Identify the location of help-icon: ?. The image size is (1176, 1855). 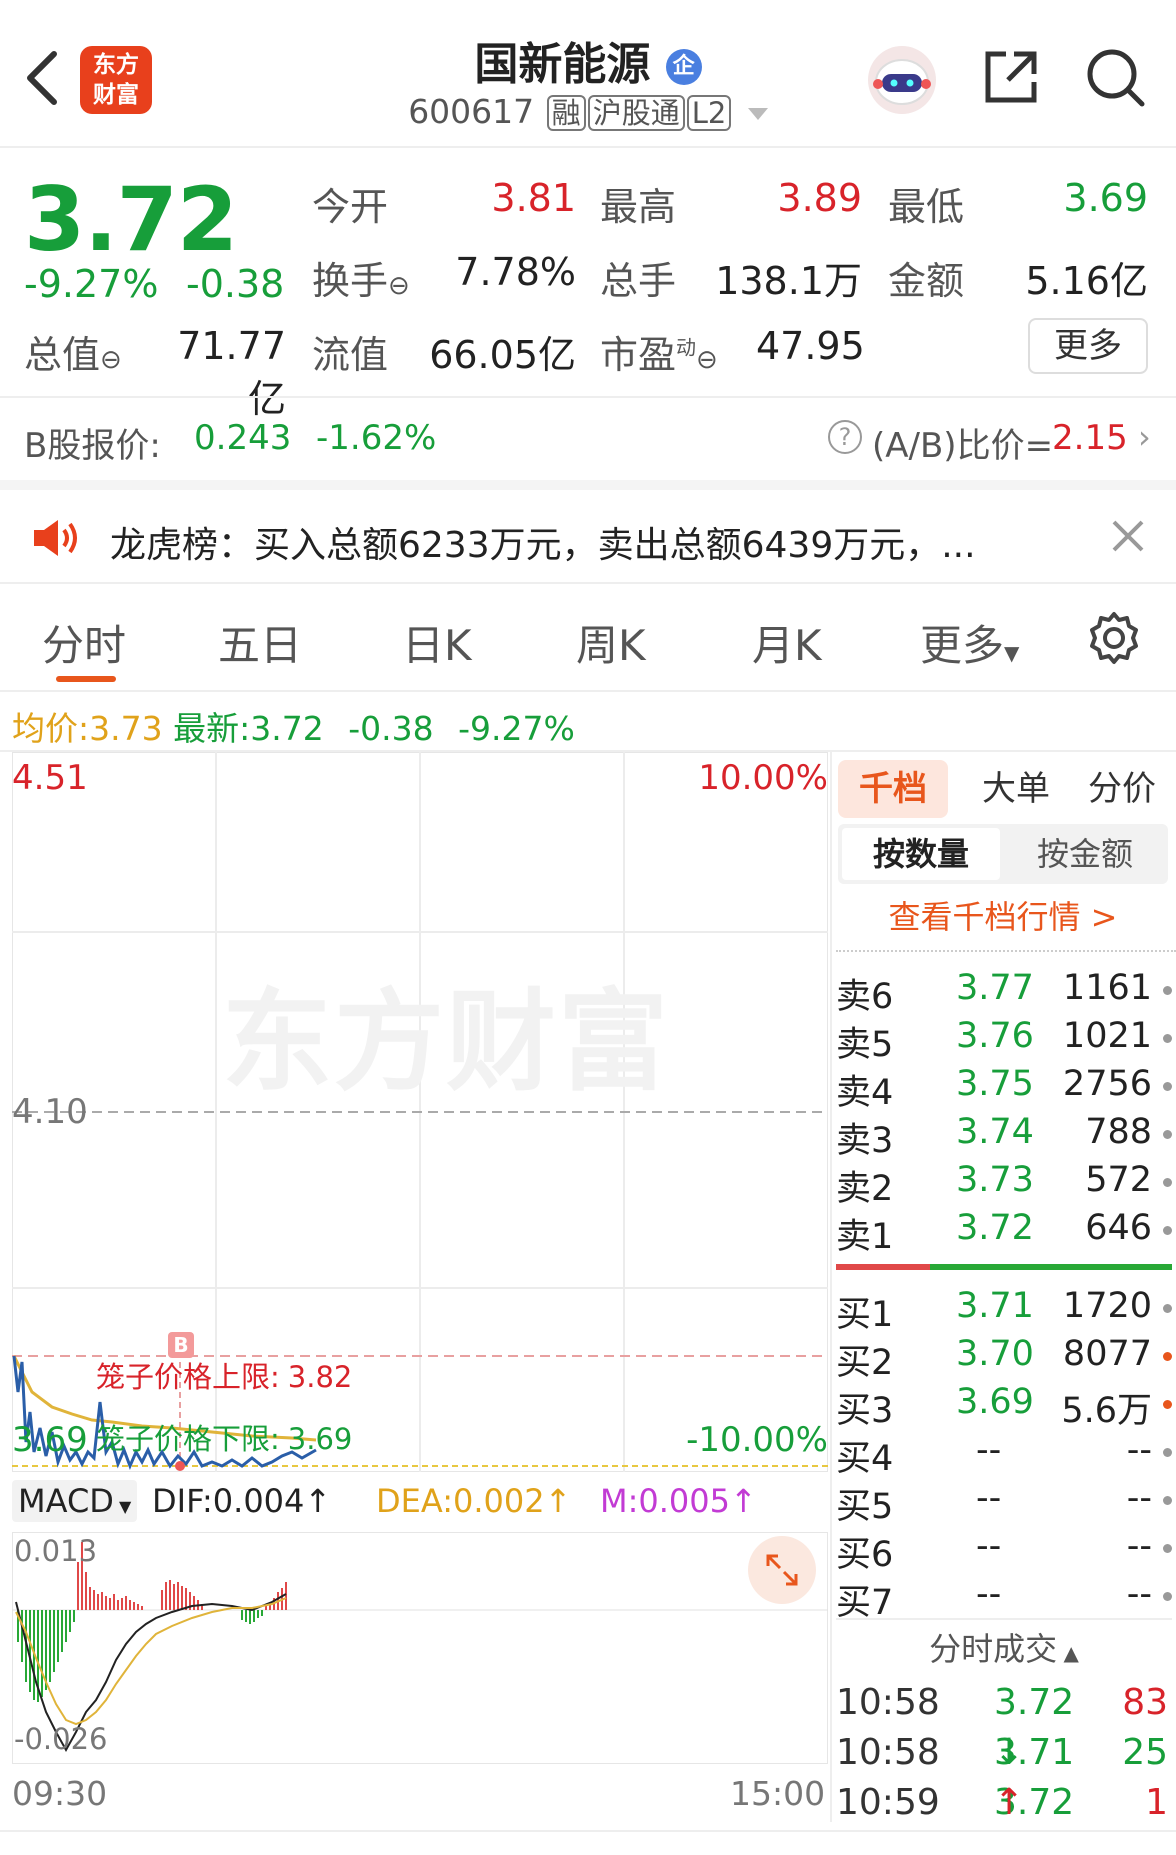
(845, 437).